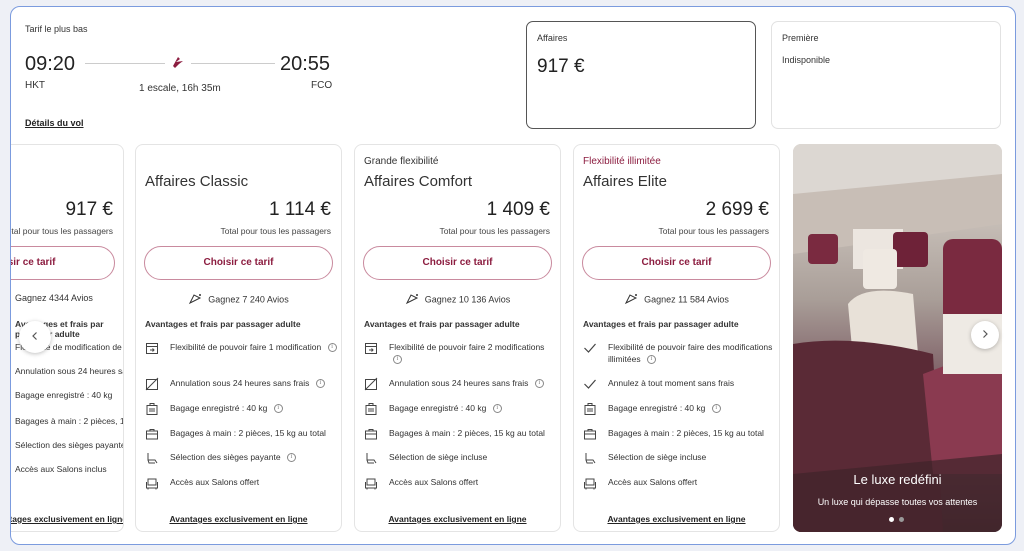  I want to click on fare-name: Affaires Classic, so click(197, 181).